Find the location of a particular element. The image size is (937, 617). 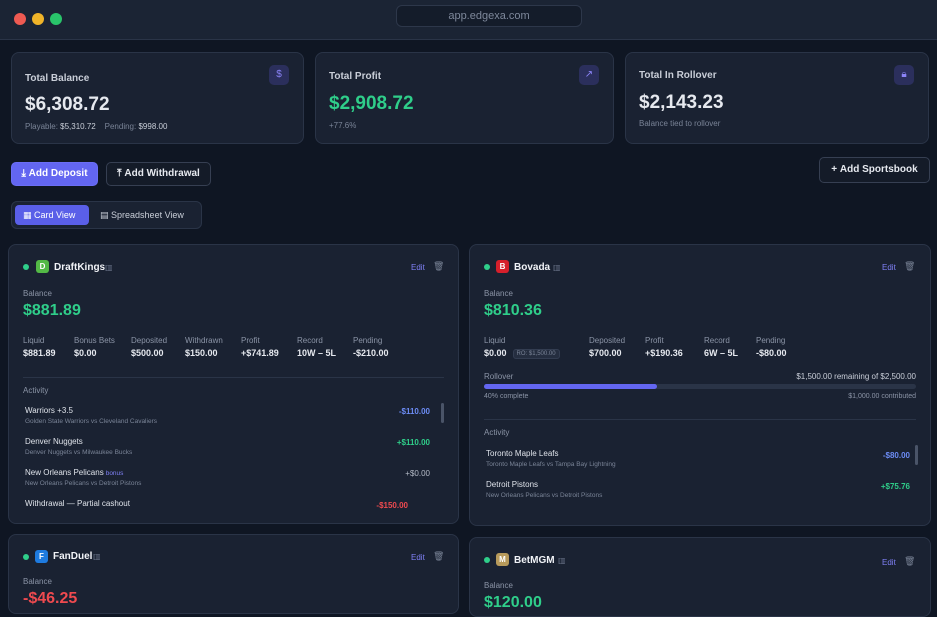

add-withdrawal-label: Add Withdrawal is located at coordinates (162, 173).